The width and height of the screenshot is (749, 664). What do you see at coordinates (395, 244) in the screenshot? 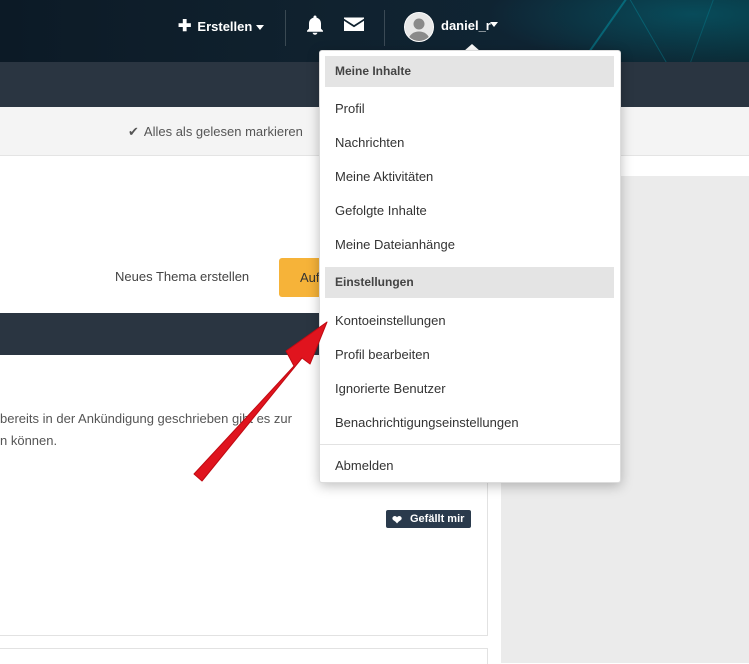
I see `menu-item-my-attachments: Meine Dateianhänge` at bounding box center [395, 244].